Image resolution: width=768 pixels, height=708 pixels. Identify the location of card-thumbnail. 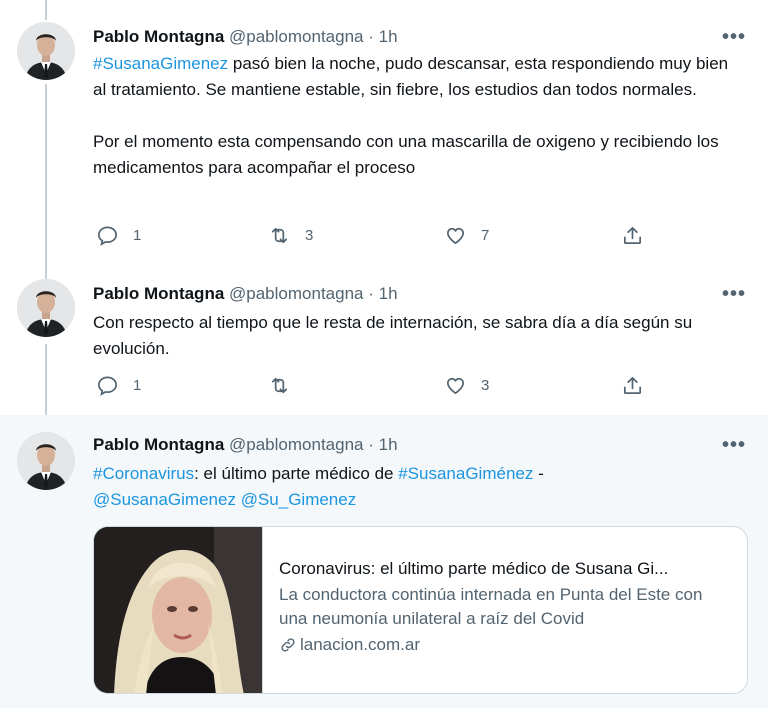
(178, 610).